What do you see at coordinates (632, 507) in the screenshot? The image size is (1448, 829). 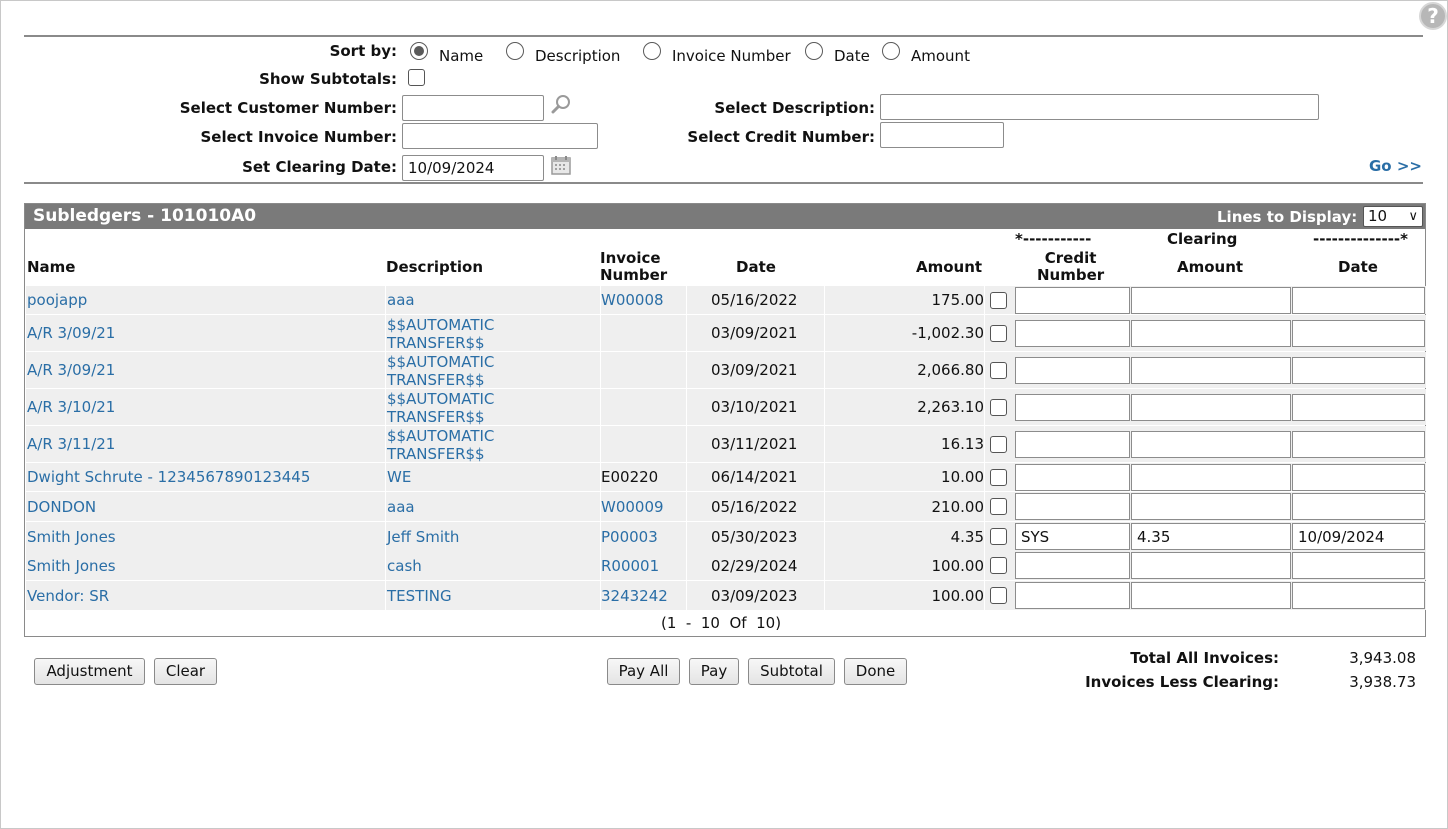 I see `row-invoice-number: W00009` at bounding box center [632, 507].